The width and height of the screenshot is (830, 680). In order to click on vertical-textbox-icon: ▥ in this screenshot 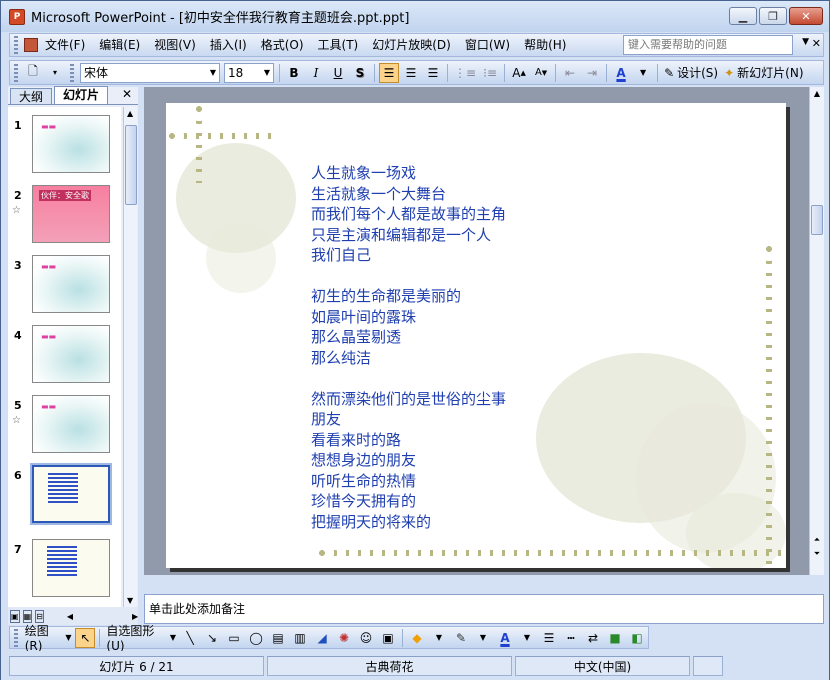, I will do `click(300, 638)`.